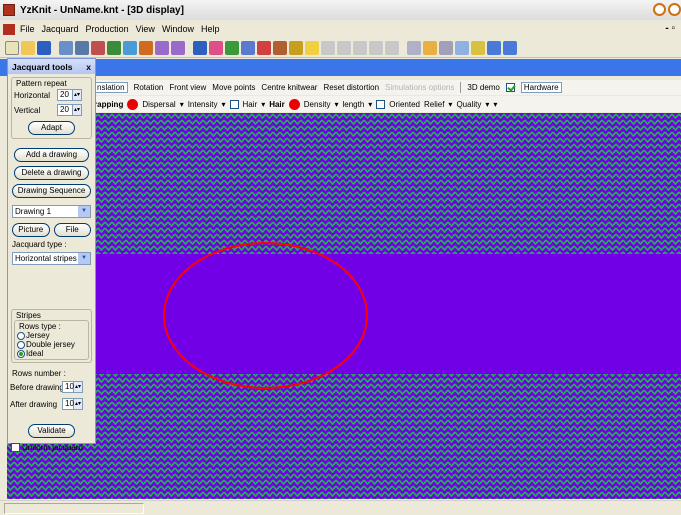  What do you see at coordinates (51, 258) in the screenshot?
I see `jacquard-type-select: Horizontal stripes ▼` at bounding box center [51, 258].